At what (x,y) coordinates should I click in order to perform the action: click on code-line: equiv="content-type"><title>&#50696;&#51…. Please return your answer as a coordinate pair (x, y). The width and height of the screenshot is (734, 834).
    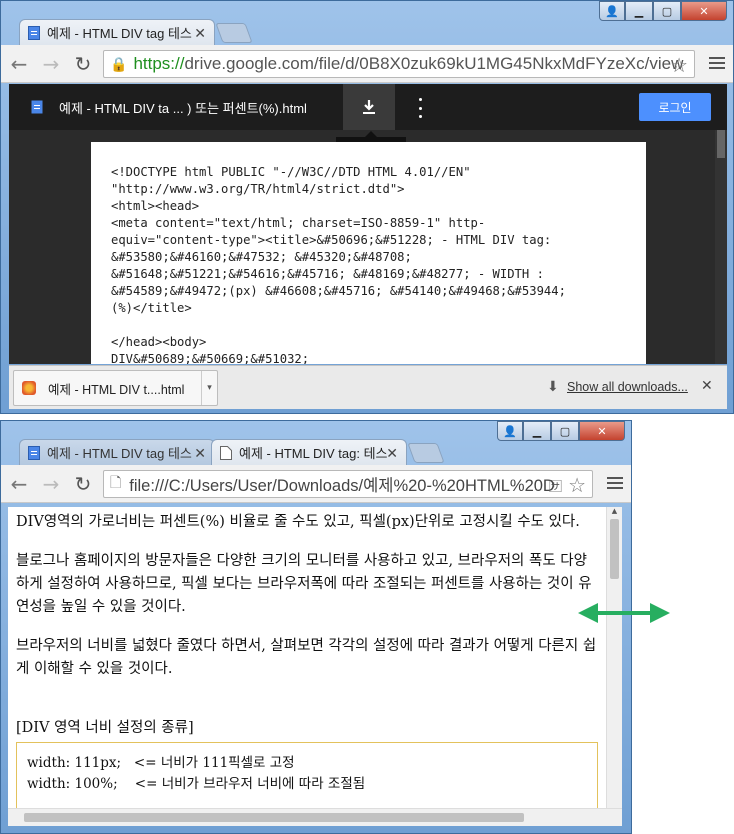
    Looking at the image, I should click on (331, 240).